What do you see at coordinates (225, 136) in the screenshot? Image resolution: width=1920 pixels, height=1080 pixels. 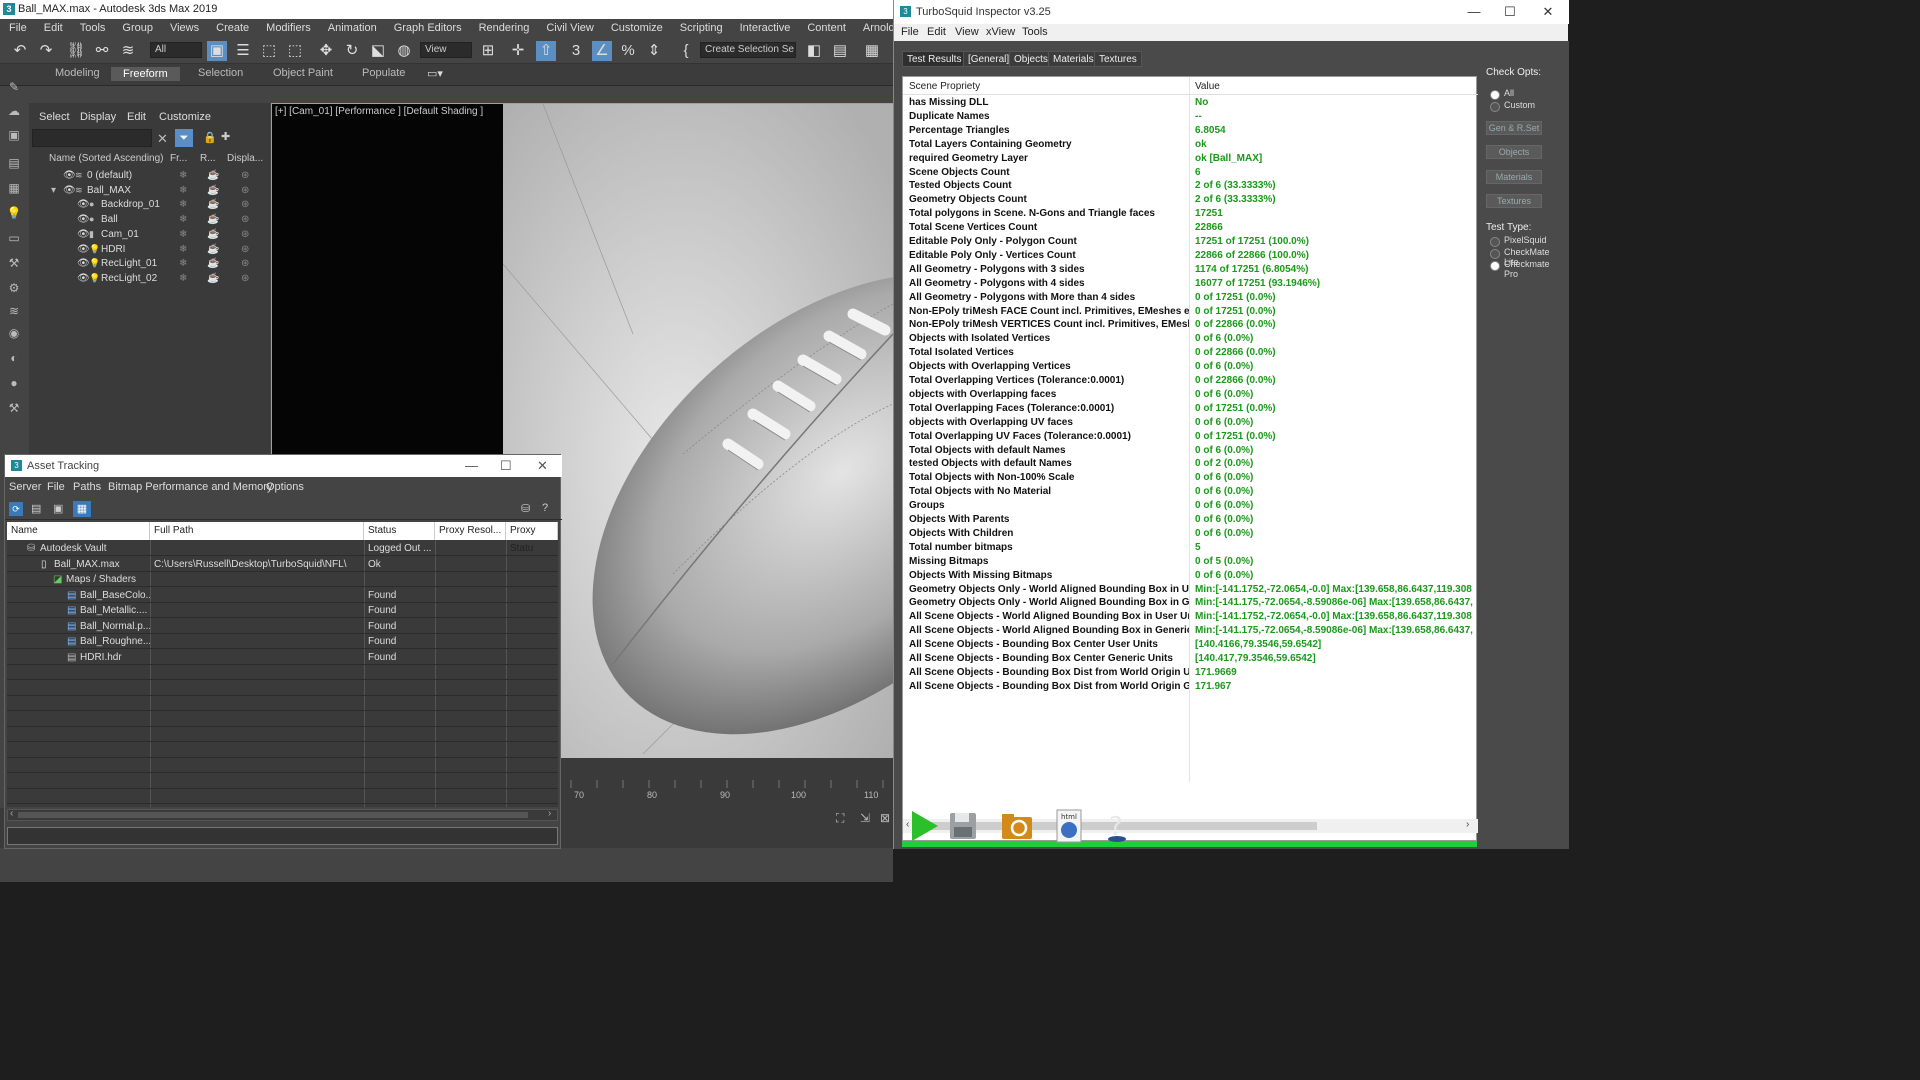 I see `add-layer-icon: ✚` at bounding box center [225, 136].